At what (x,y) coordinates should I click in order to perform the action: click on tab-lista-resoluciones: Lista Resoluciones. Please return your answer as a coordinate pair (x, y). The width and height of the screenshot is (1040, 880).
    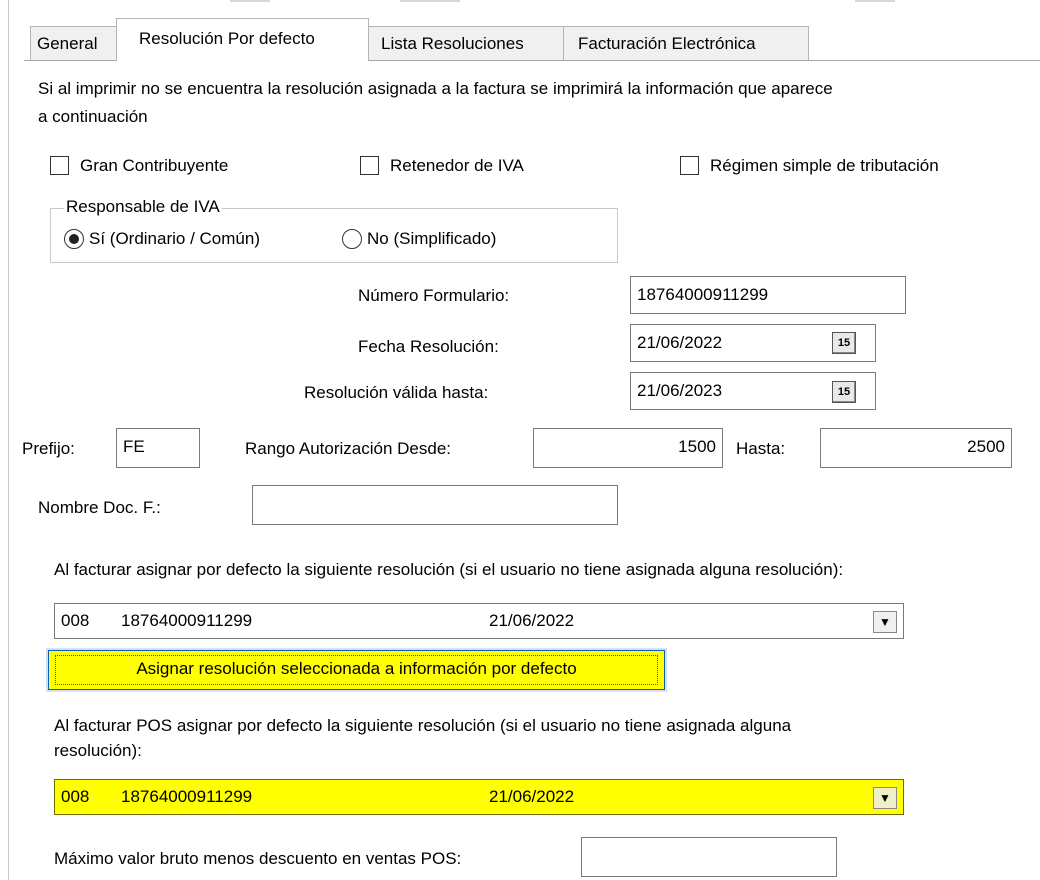
    Looking at the image, I should click on (466, 43).